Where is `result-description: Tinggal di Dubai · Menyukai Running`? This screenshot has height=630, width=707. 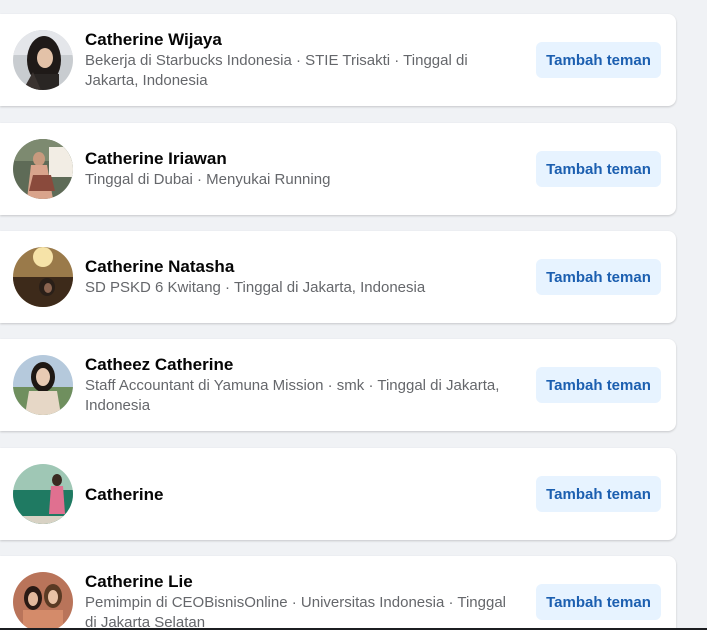 result-description: Tinggal di Dubai · Menyukai Running is located at coordinates (208, 179).